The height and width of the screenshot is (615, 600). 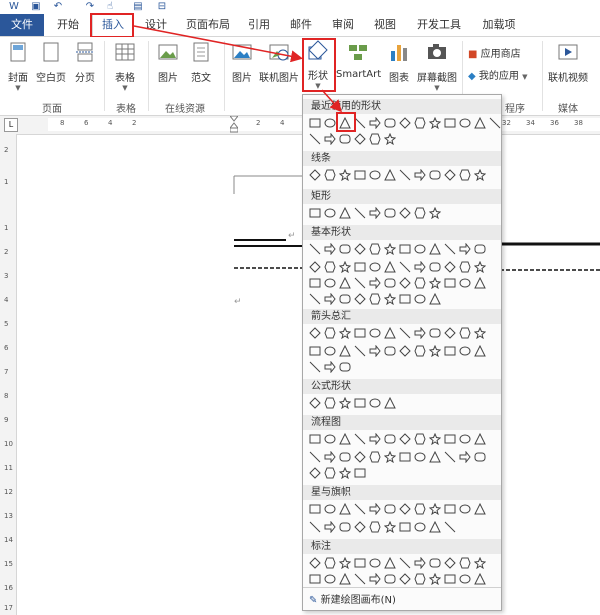 I want to click on blank-page-button: 空白页, so click(x=51, y=62).